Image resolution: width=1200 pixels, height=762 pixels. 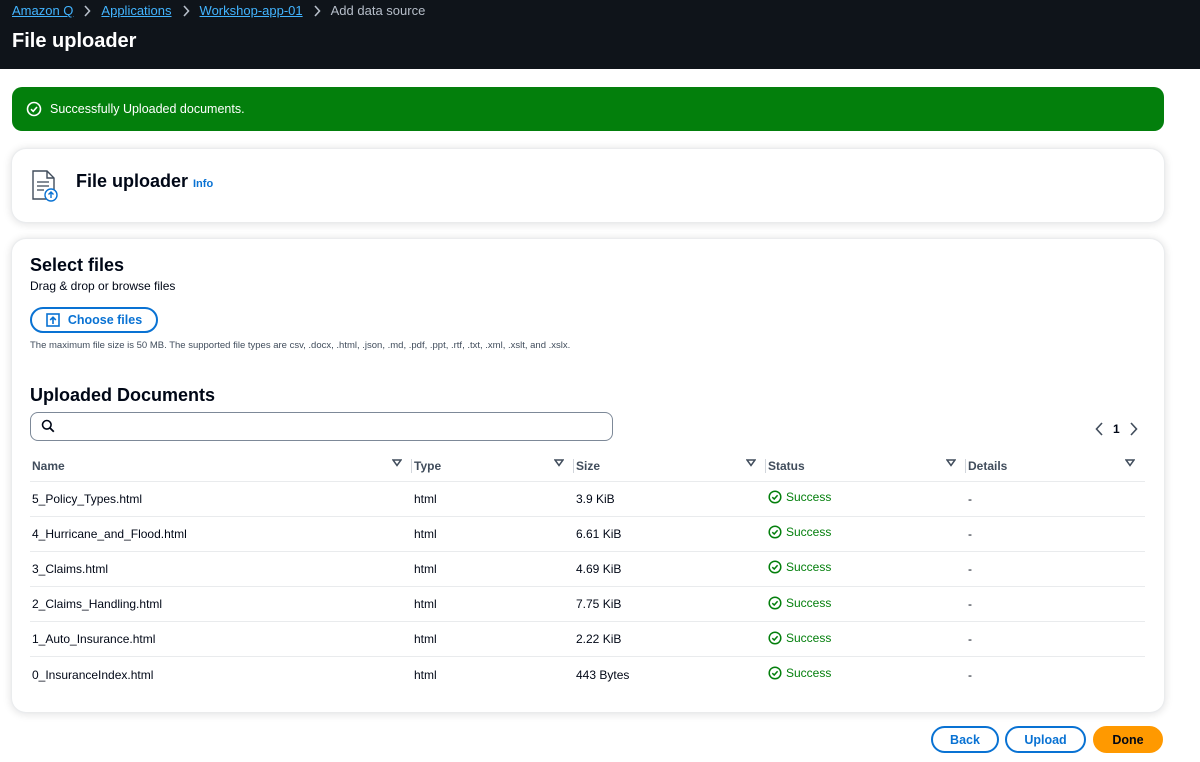 I want to click on cell-size: 7.75 KiB, so click(x=670, y=604).